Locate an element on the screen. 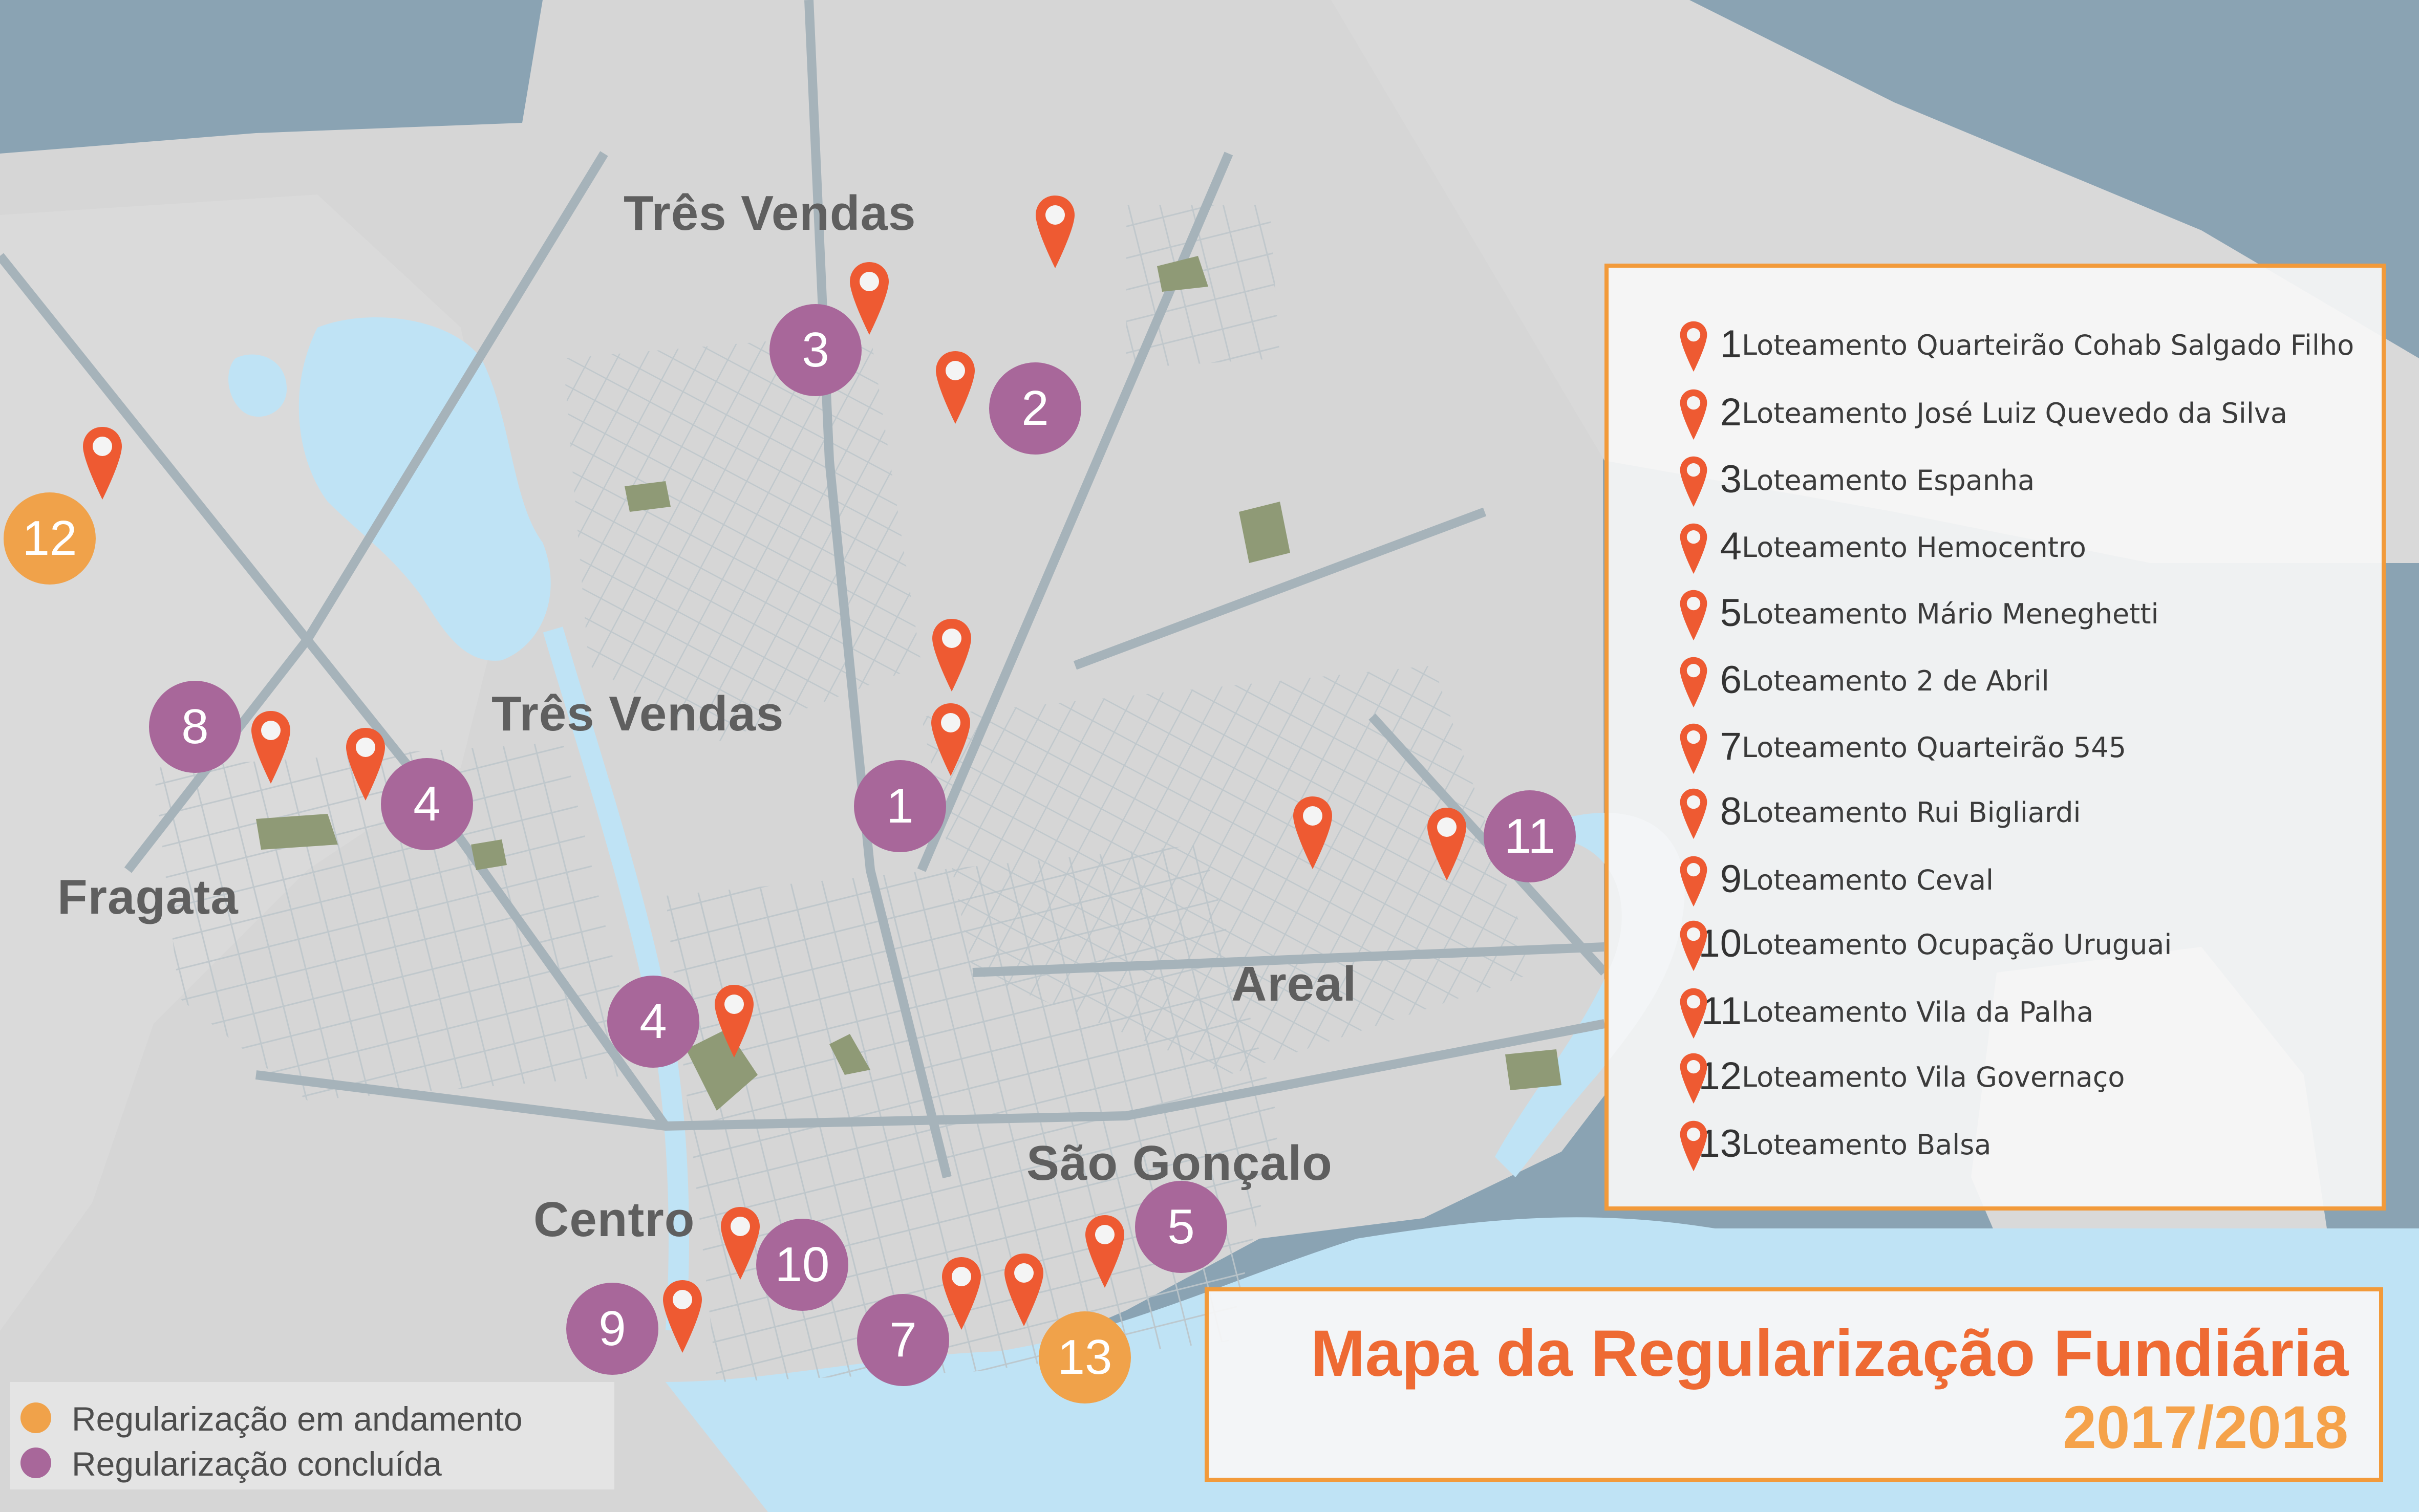 The image size is (2419, 1512). marker-circle-5: 5 is located at coordinates (1181, 1227).